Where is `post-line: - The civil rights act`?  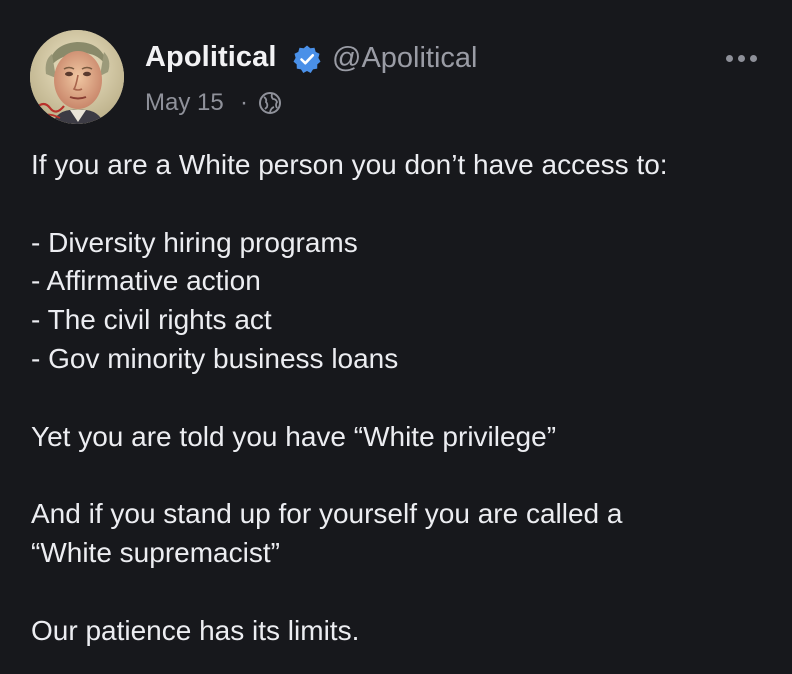 post-line: - The civil rights act is located at coordinates (151, 320).